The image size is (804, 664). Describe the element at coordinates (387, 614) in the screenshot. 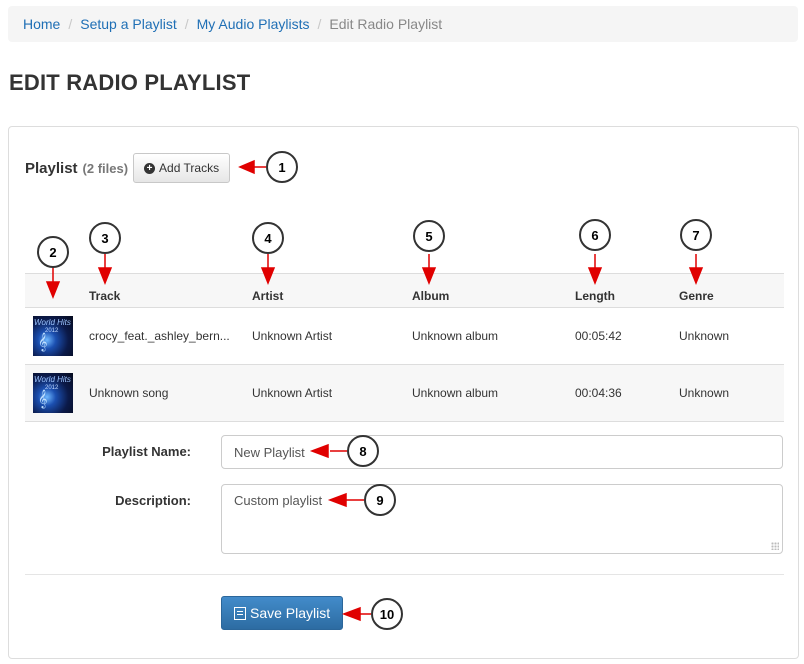

I see `callout-10: 10` at that location.